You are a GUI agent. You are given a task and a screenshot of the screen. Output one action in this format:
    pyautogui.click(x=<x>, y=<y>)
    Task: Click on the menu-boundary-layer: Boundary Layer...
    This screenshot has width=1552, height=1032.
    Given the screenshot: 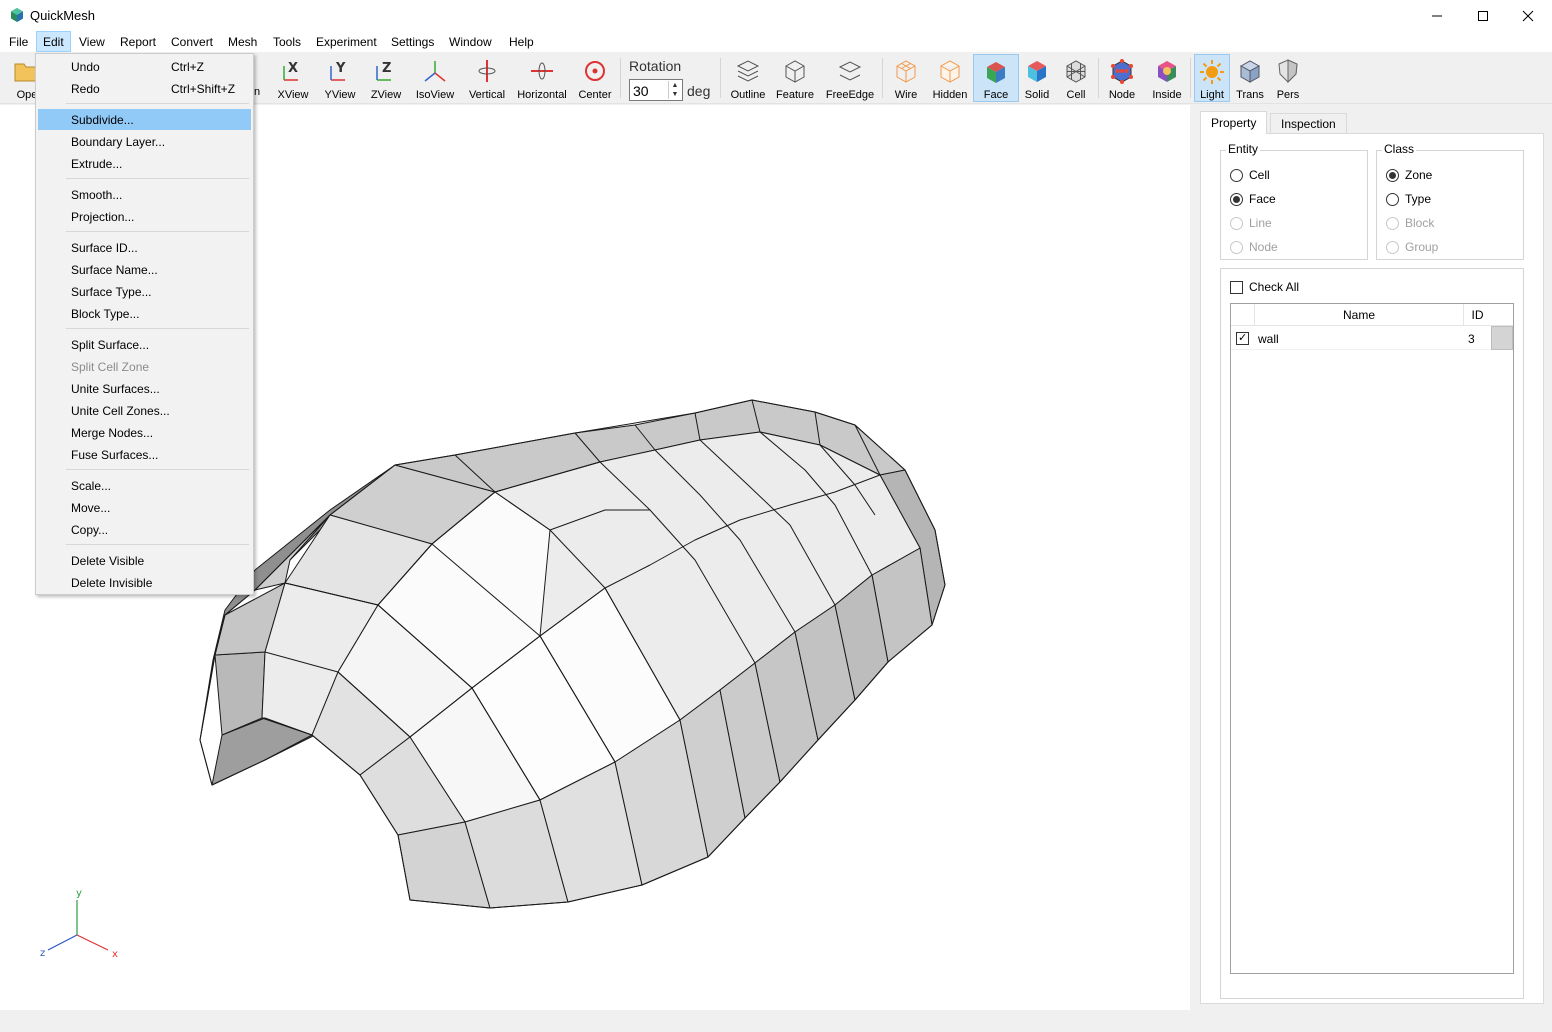 What is the action you would take?
    pyautogui.click(x=144, y=141)
    